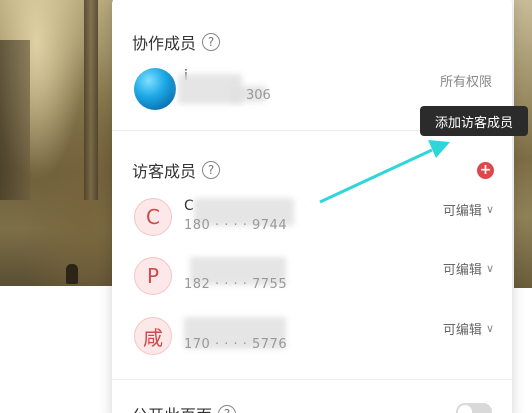  I want to click on public-page-heading: 公开此页面 ?, so click(184, 407).